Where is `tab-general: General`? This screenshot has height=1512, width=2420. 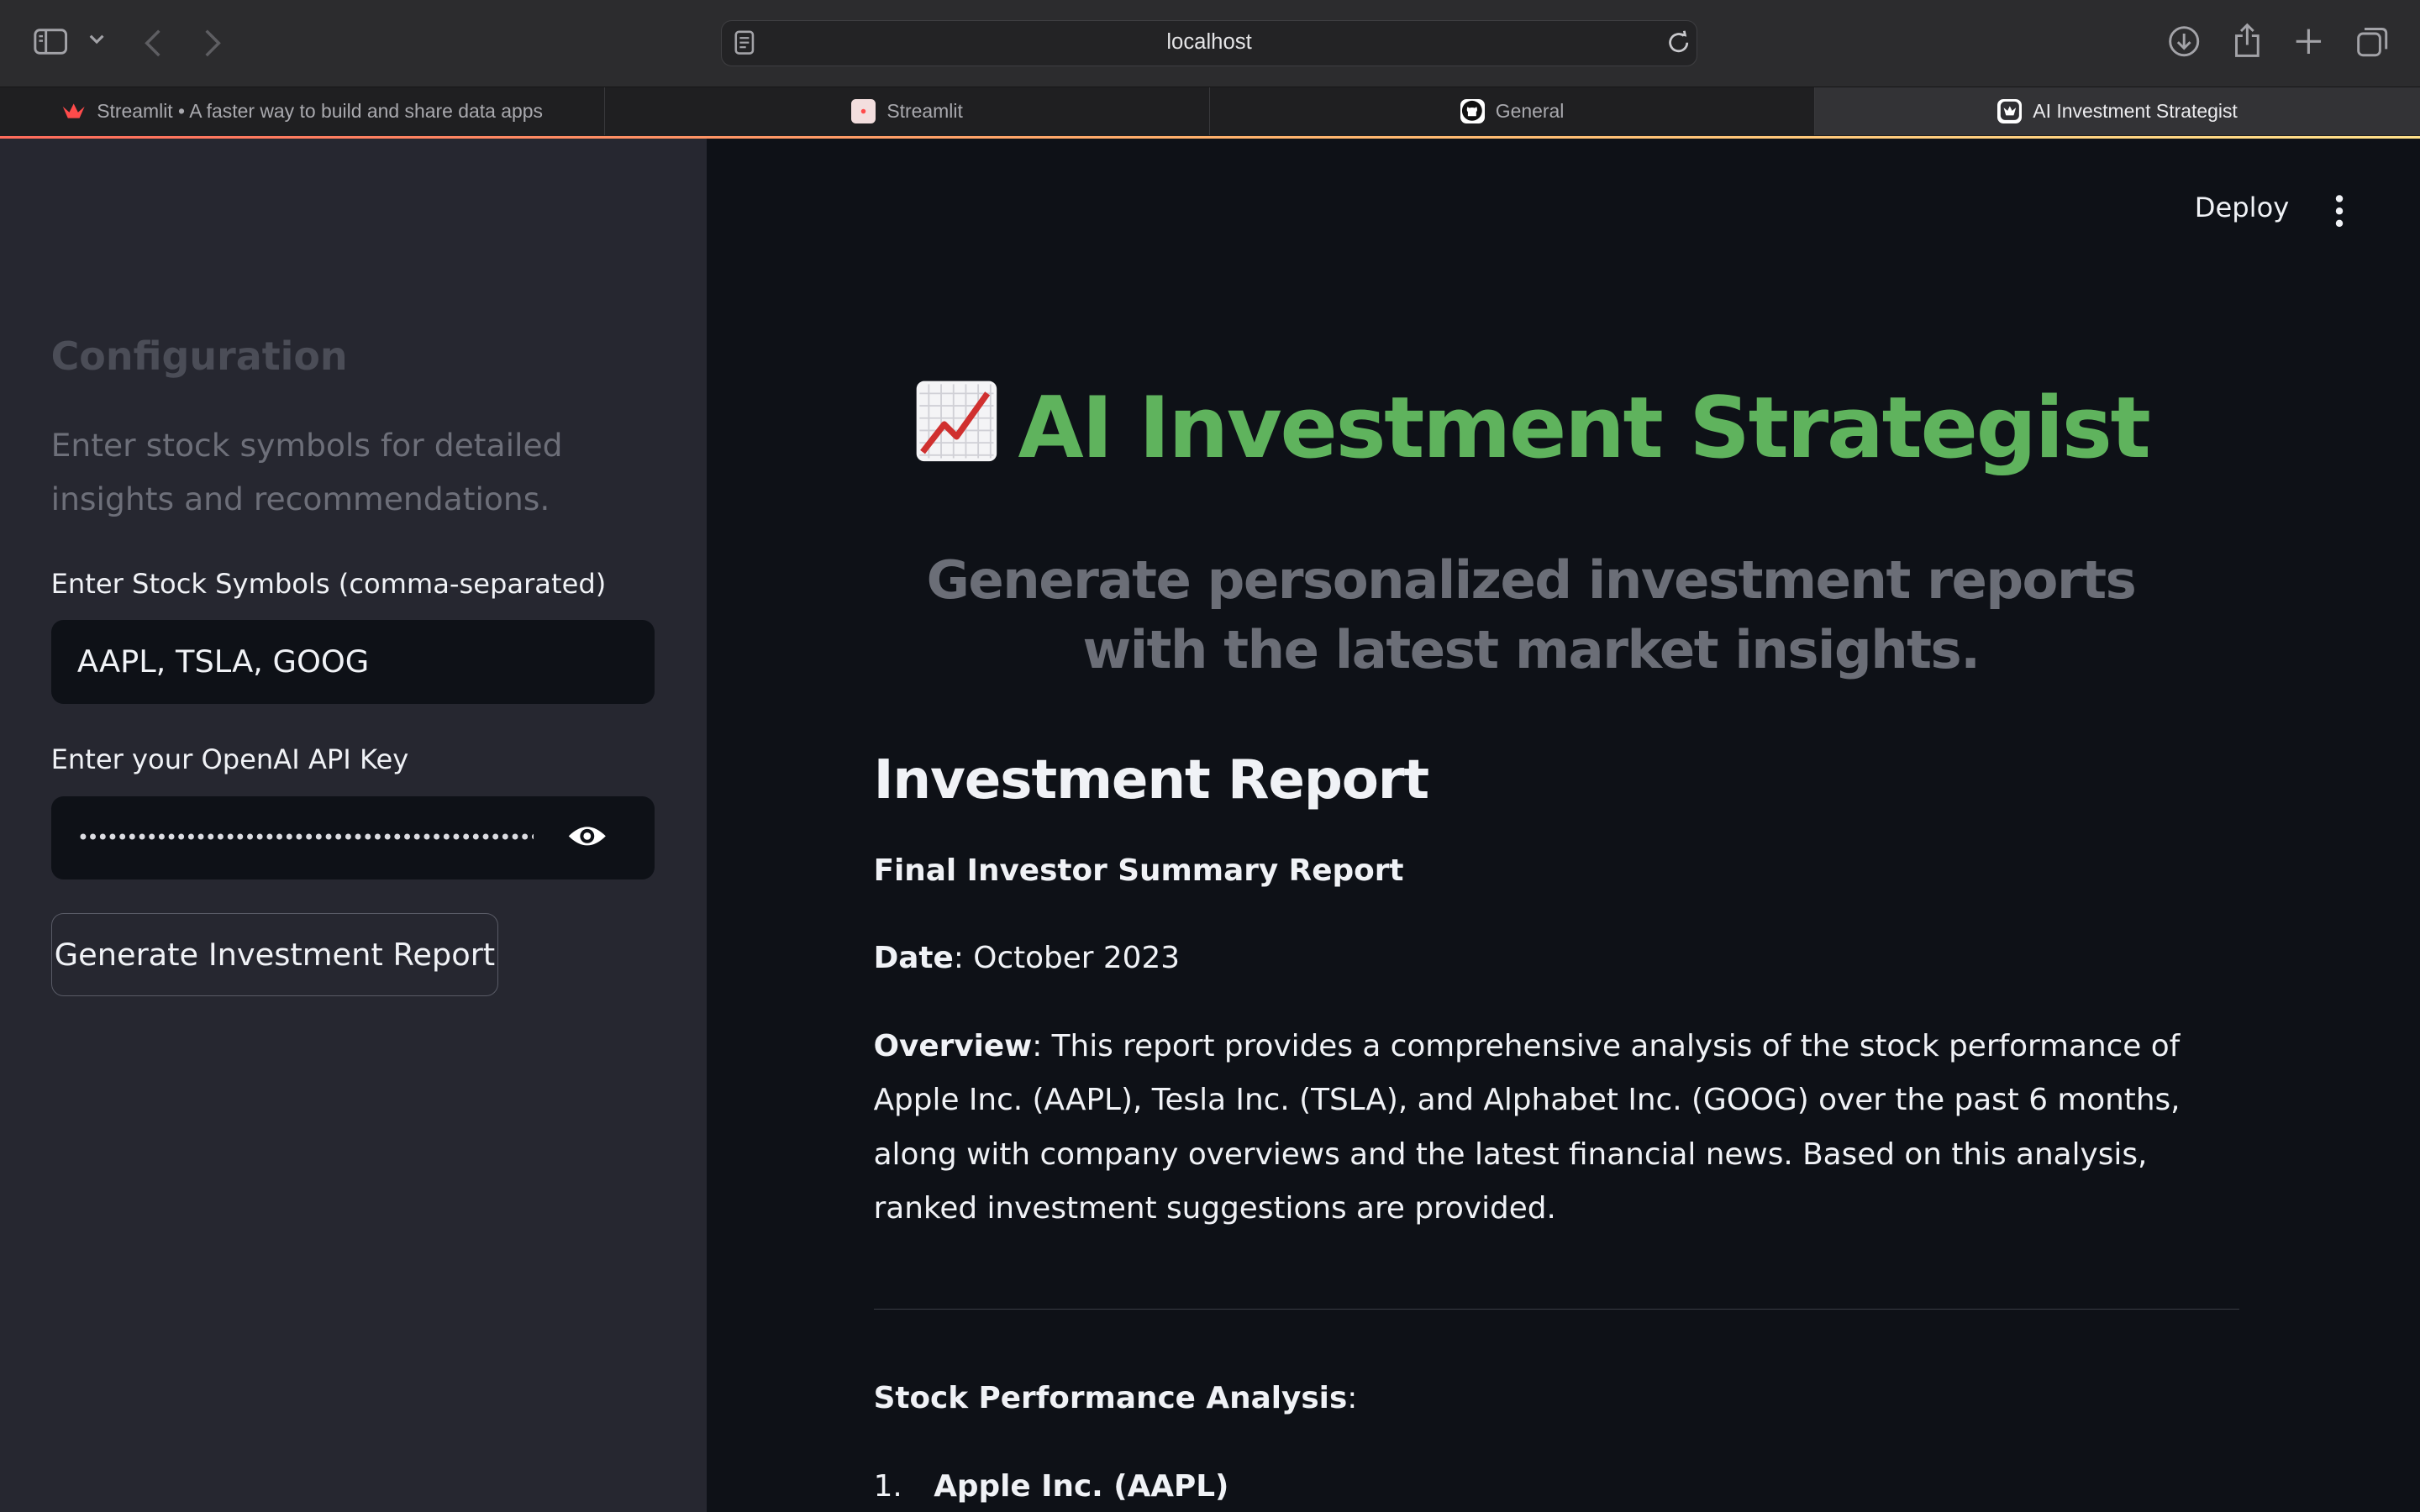
tab-general: General is located at coordinates (1512, 111).